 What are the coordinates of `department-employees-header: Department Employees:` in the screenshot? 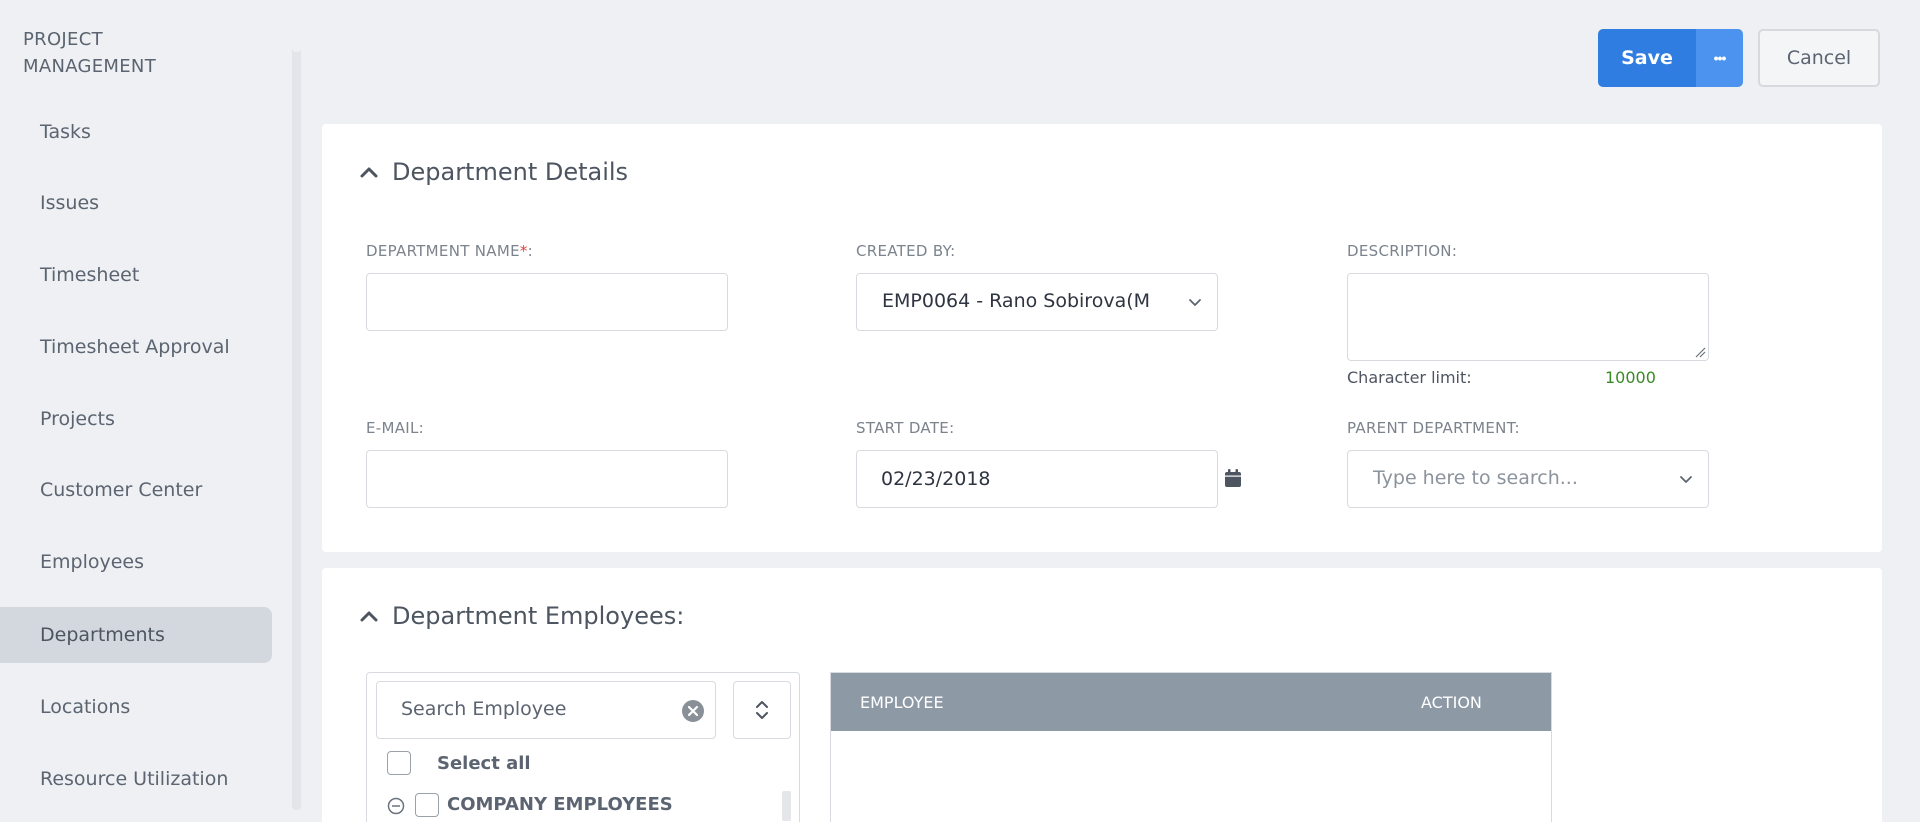 It's located at (521, 616).